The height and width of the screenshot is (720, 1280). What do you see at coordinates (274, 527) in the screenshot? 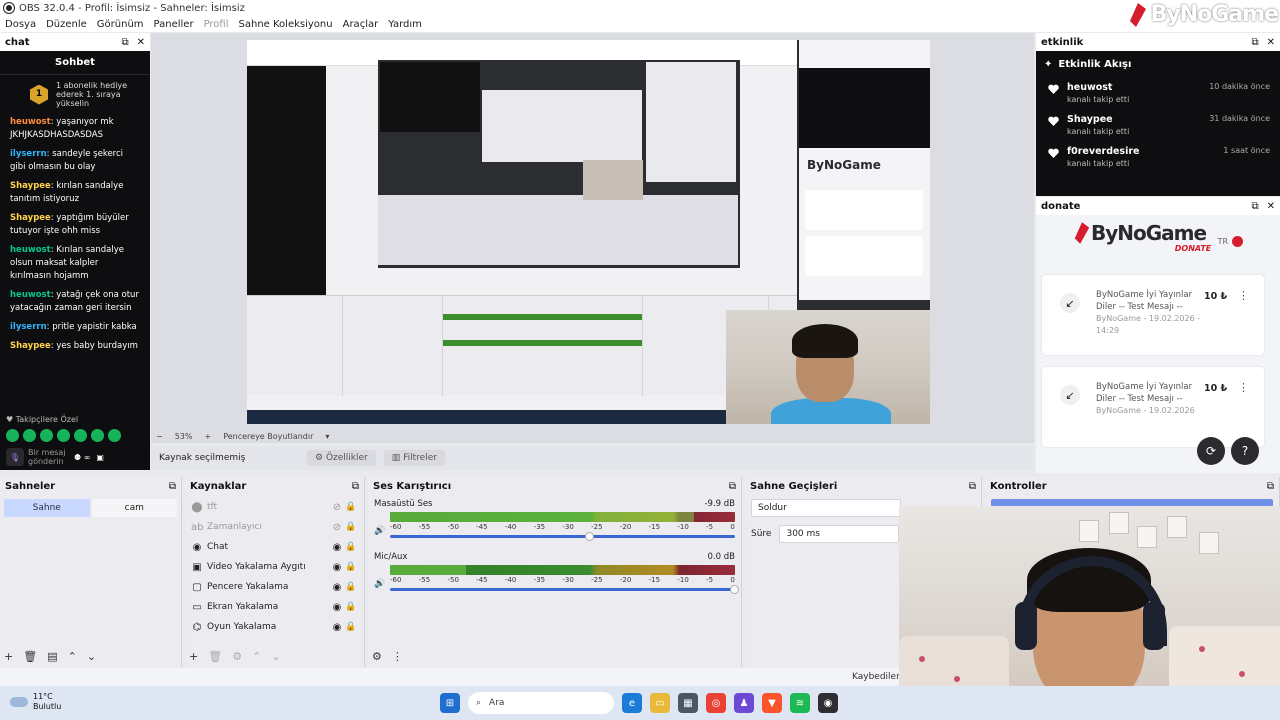
I see `source-item: ab Zamanlayıcı ⊘ 🔒` at bounding box center [274, 527].